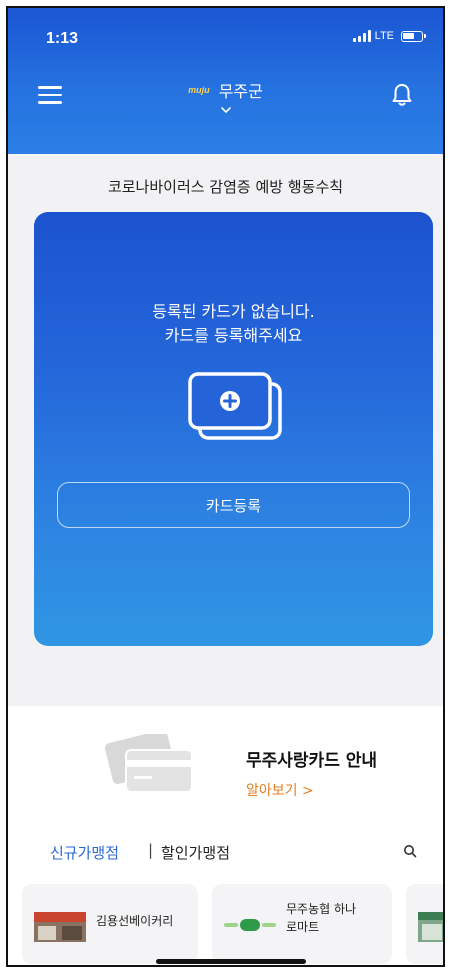 Image resolution: width=451 pixels, height=973 pixels. Describe the element at coordinates (384, 36) in the screenshot. I see `network-label: LTE` at that location.